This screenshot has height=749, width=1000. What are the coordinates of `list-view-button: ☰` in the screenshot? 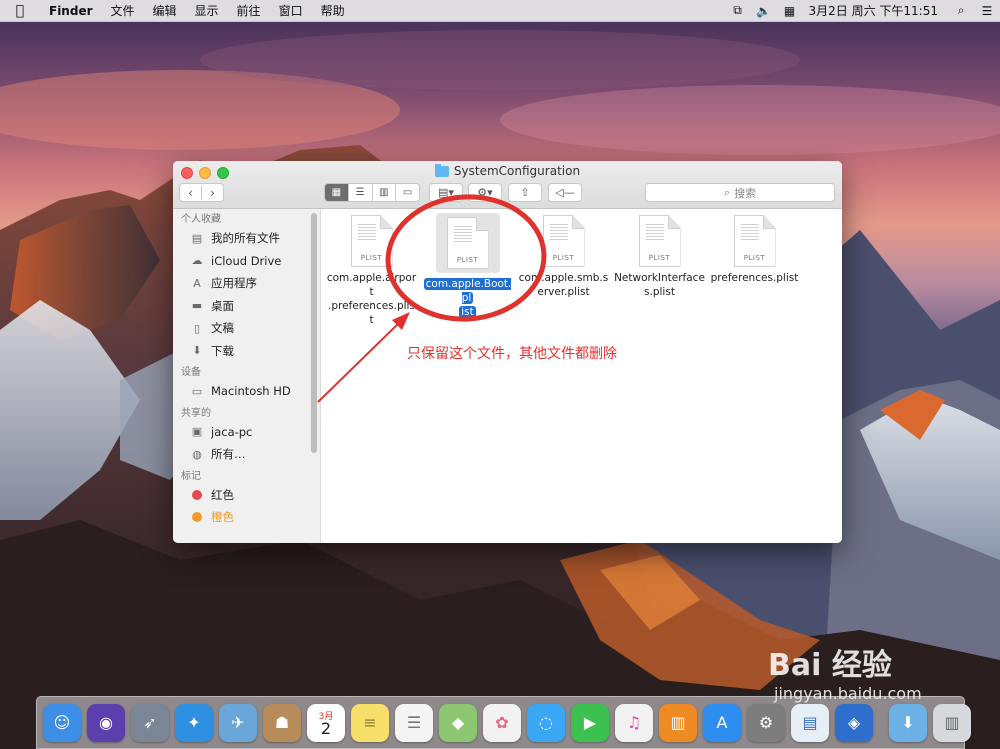 It's located at (361, 192).